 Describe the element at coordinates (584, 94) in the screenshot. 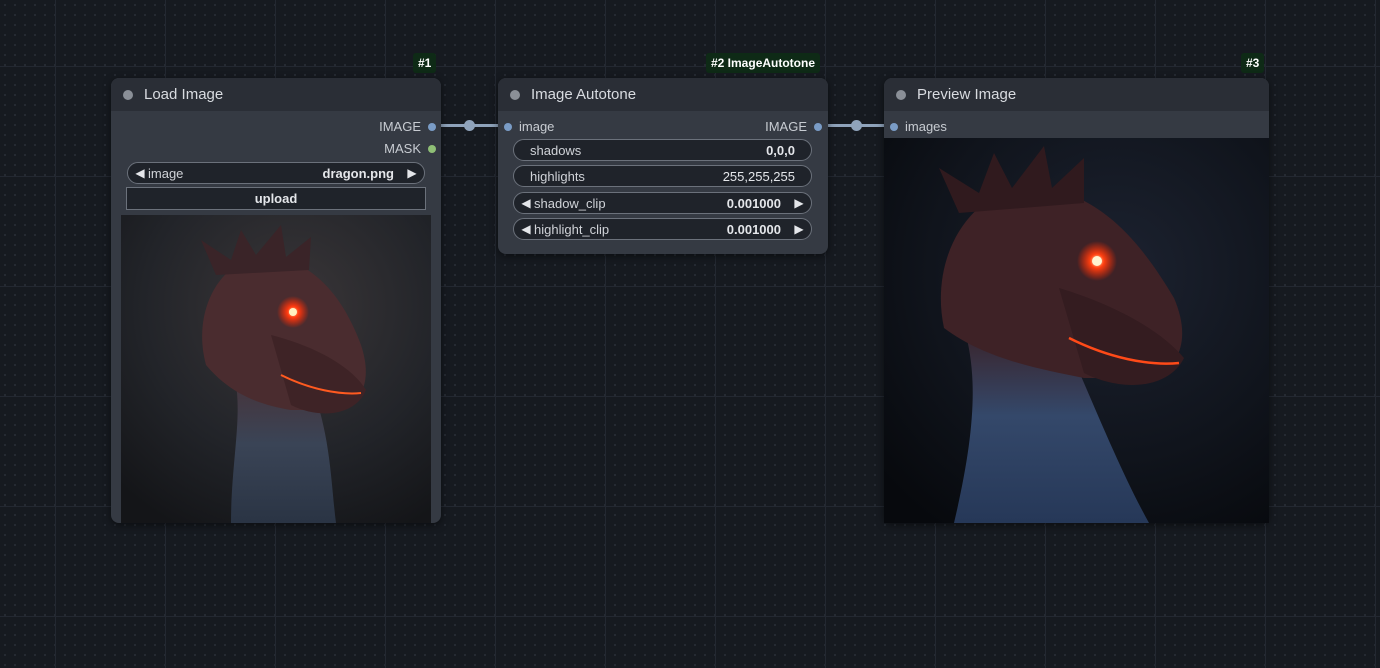

I see `node-title: Image Autotone` at that location.